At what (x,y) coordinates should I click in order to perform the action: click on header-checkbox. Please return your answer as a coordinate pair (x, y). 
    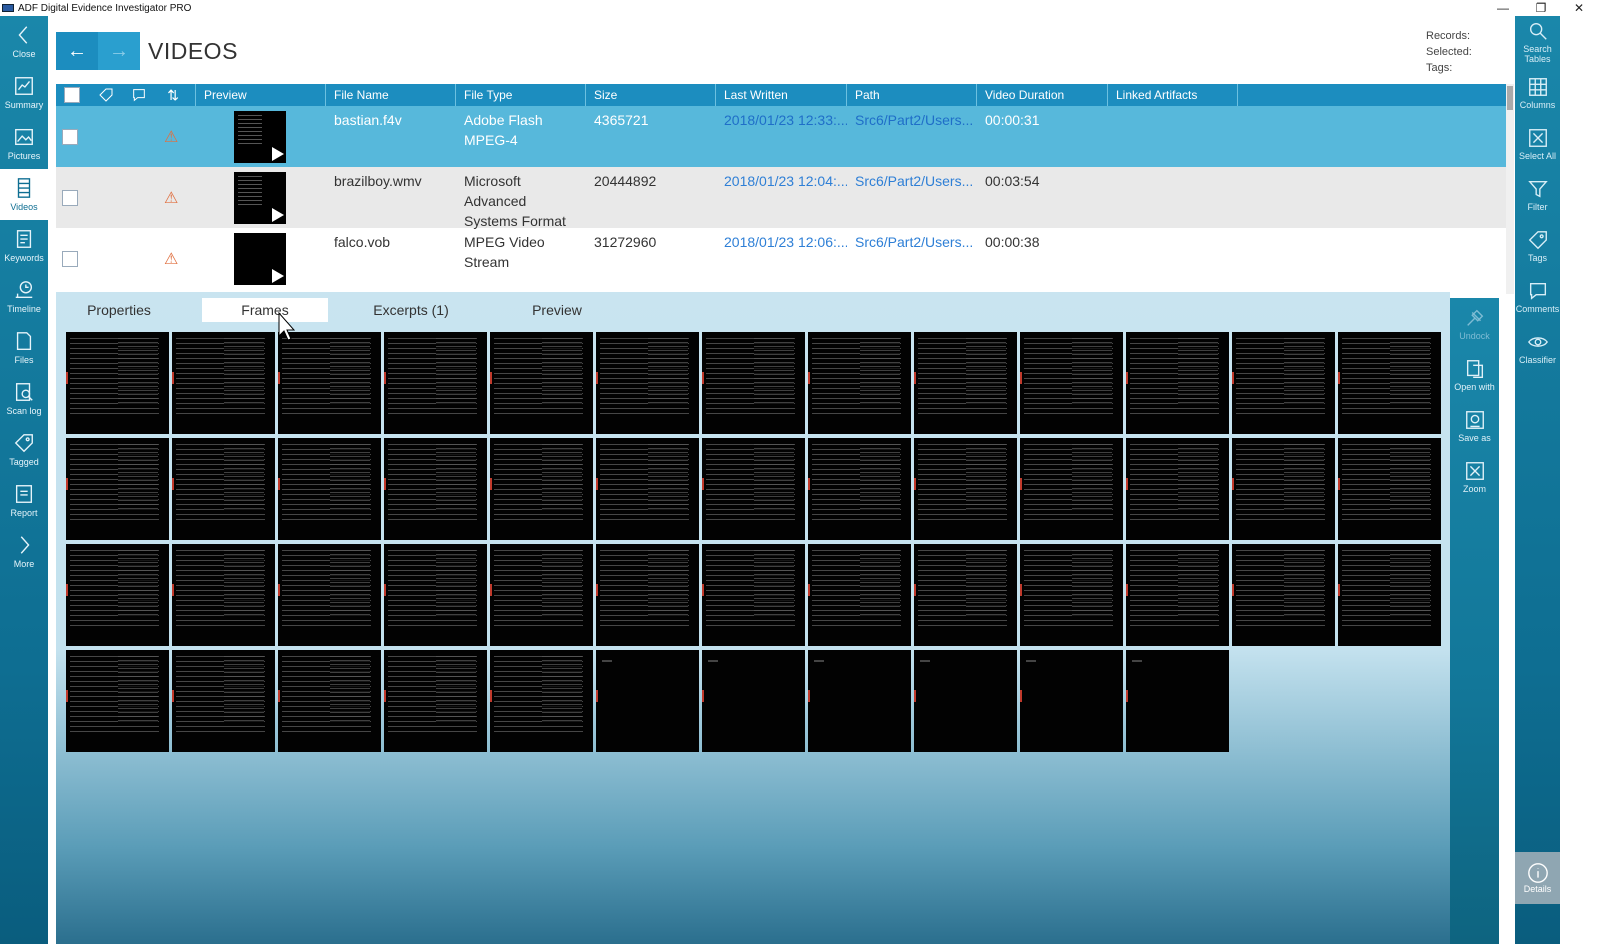
    Looking at the image, I should click on (72, 95).